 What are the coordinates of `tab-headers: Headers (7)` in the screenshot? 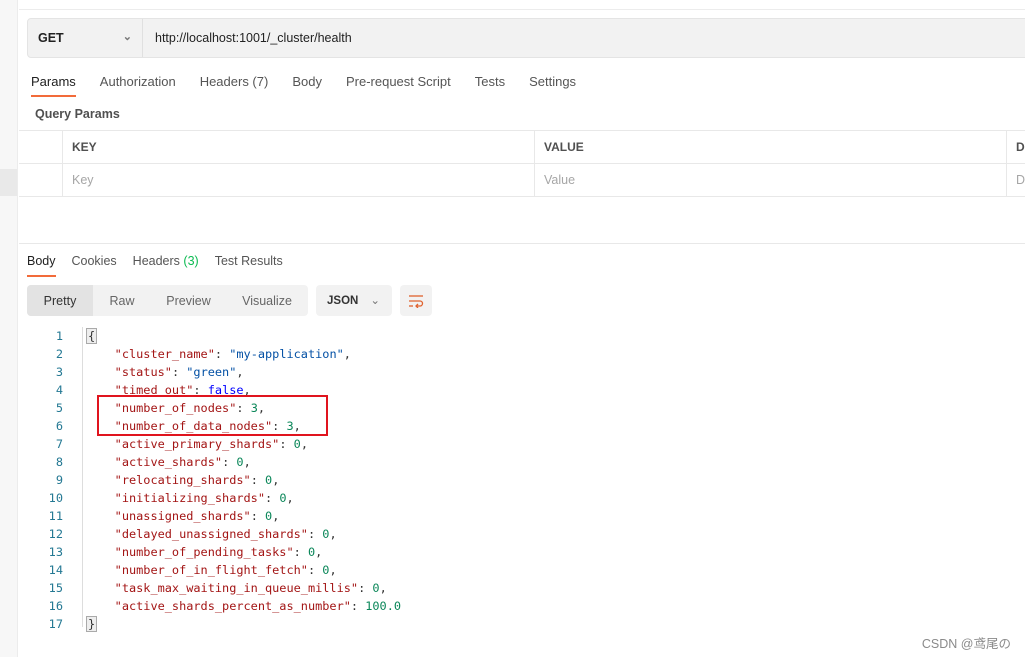 It's located at (234, 85).